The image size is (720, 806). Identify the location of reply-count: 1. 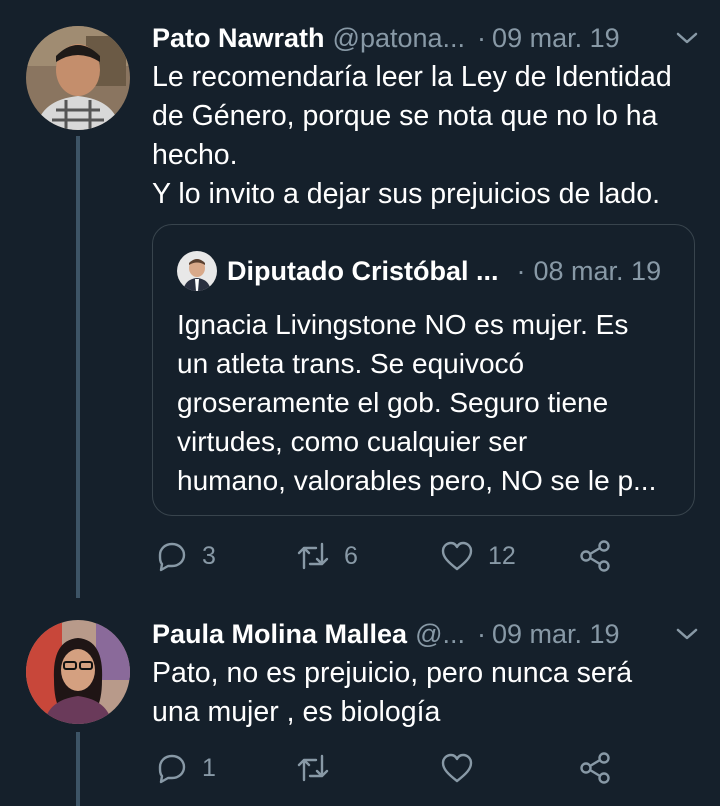
(209, 767).